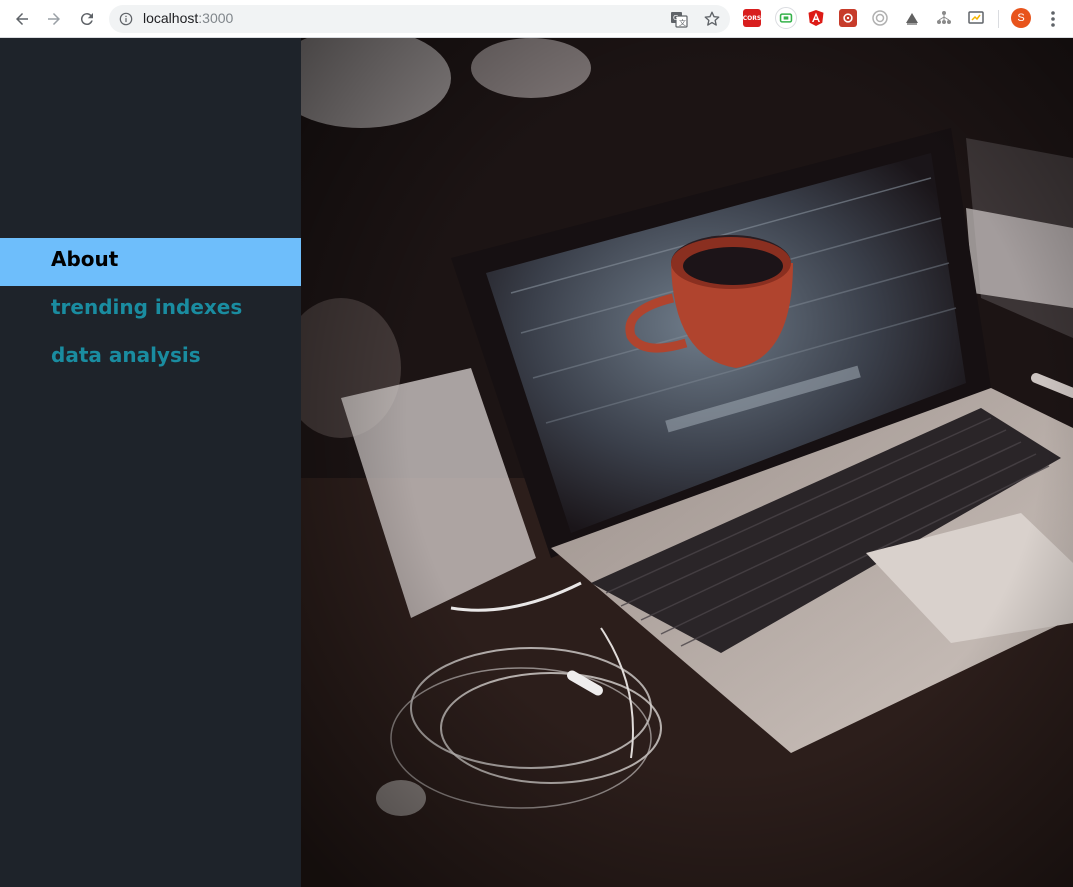 Image resolution: width=1073 pixels, height=887 pixels. I want to click on sidebar-item-about: About, so click(150, 262).